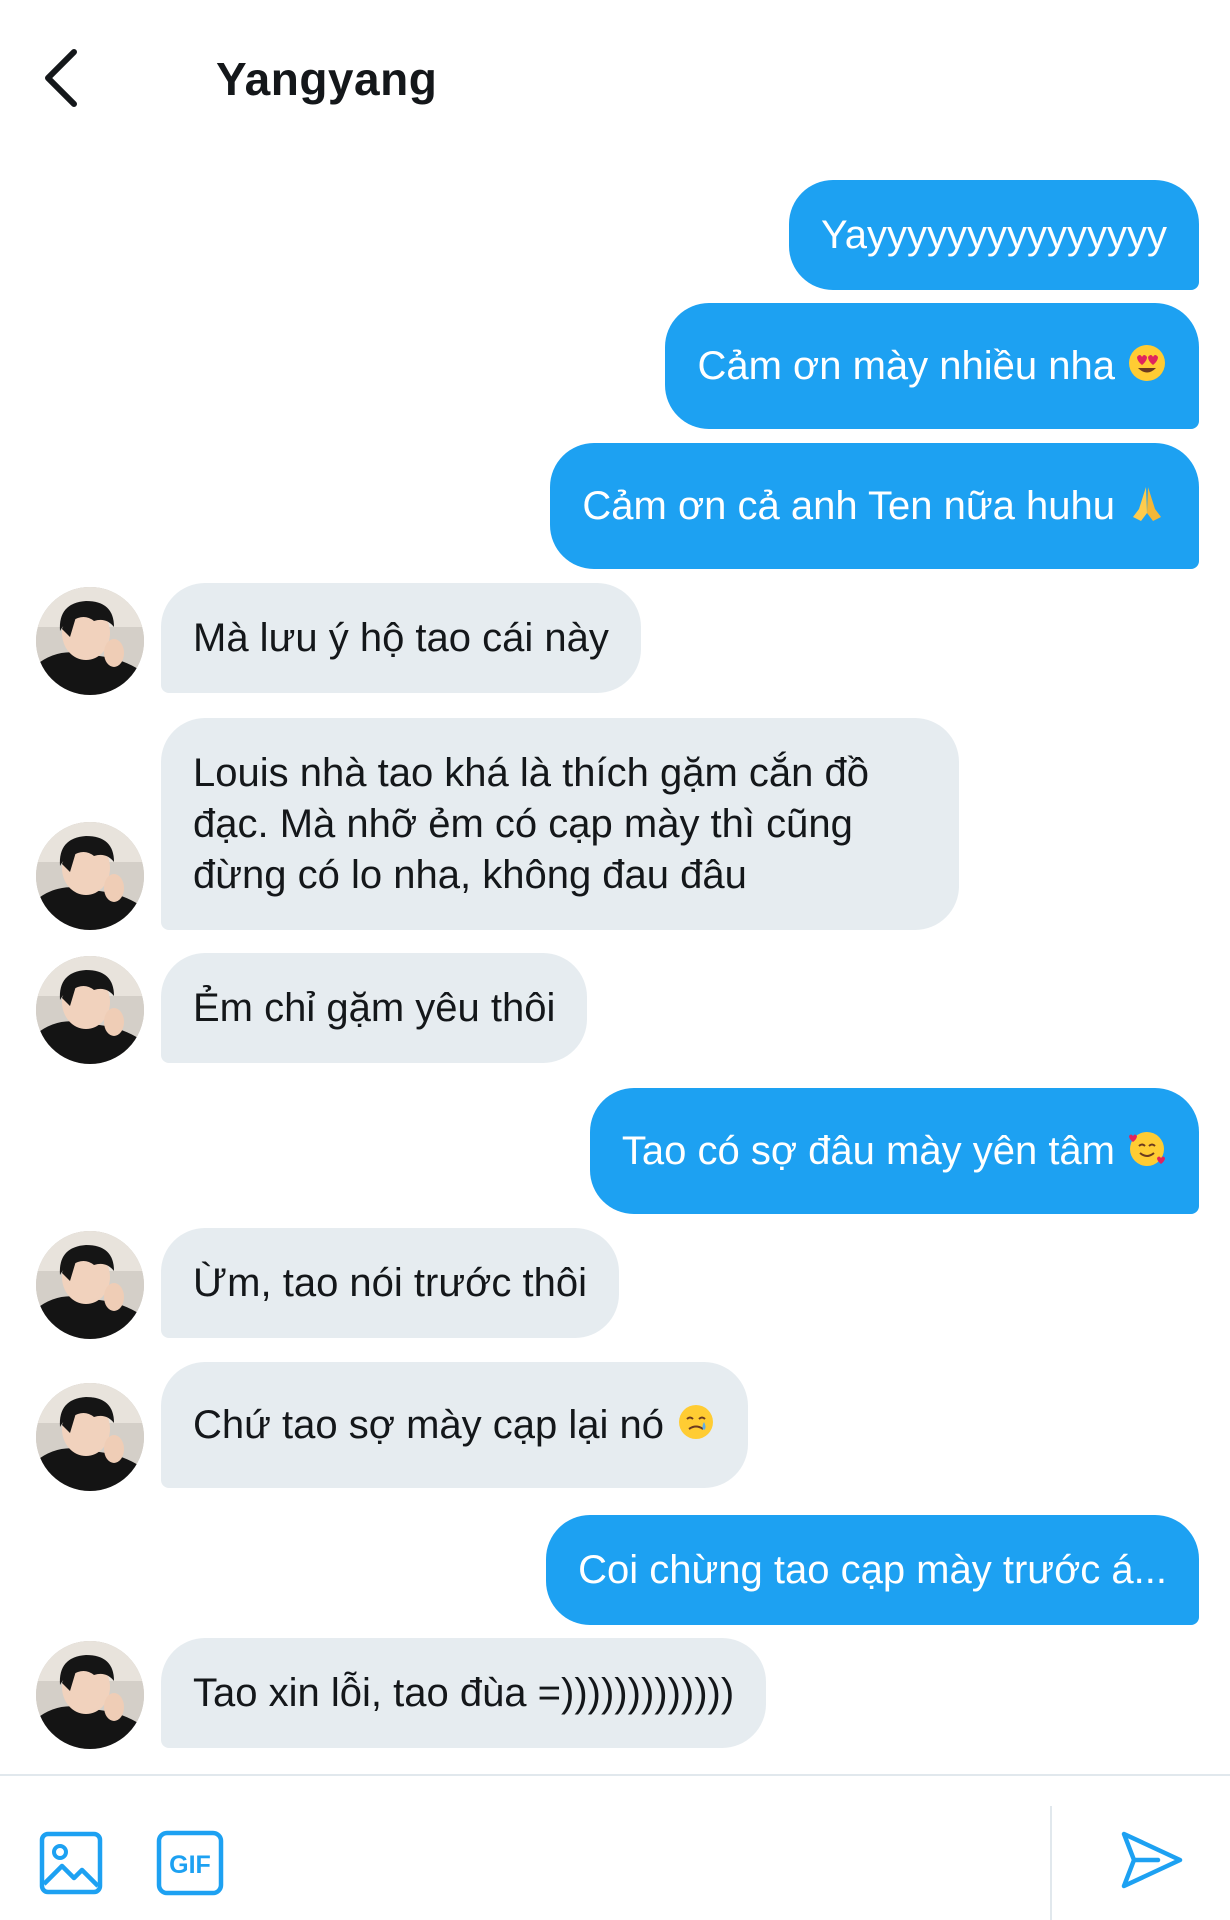  I want to click on message-bubble-incoming: Chứ tao sợ mày cạp lại nó, so click(454, 1425).